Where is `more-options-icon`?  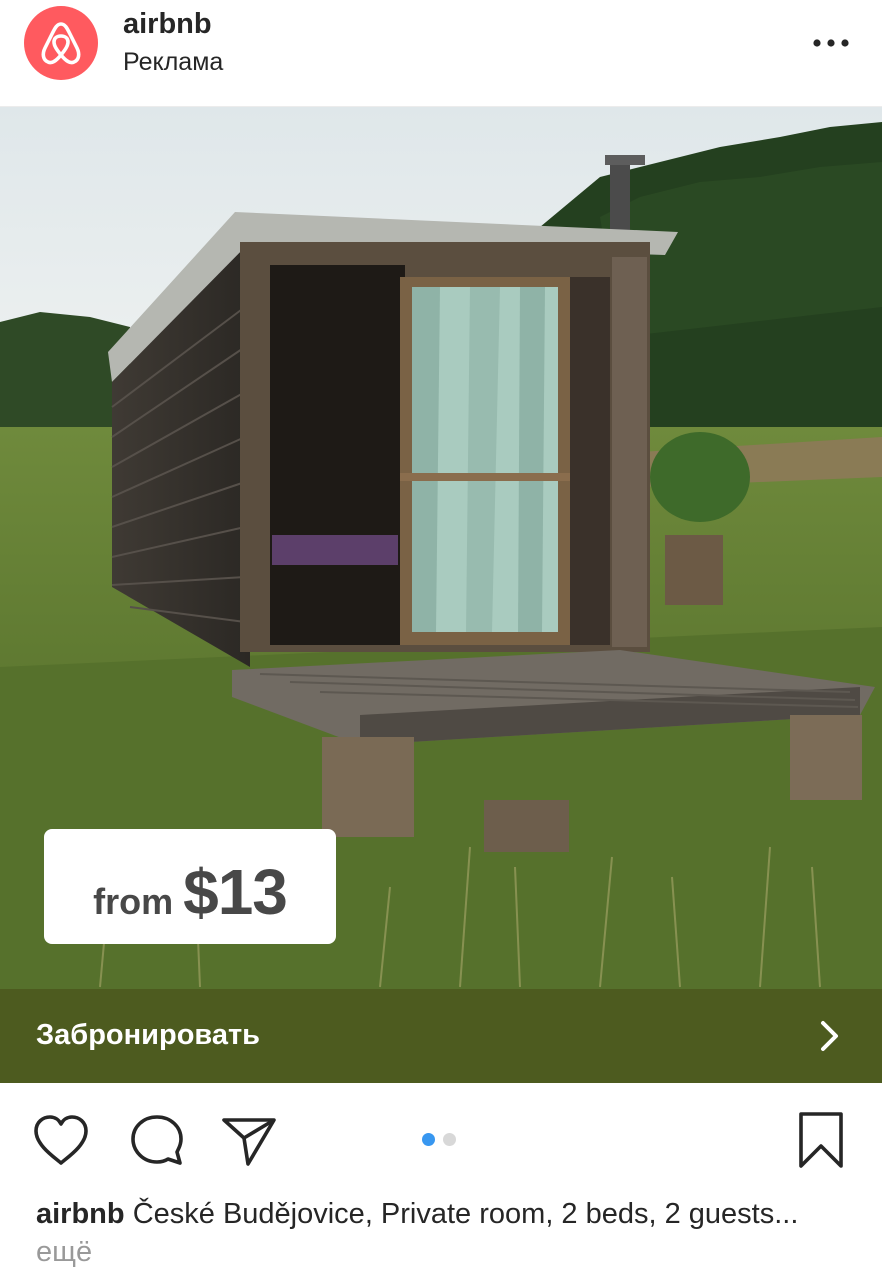
more-options-icon is located at coordinates (831, 43).